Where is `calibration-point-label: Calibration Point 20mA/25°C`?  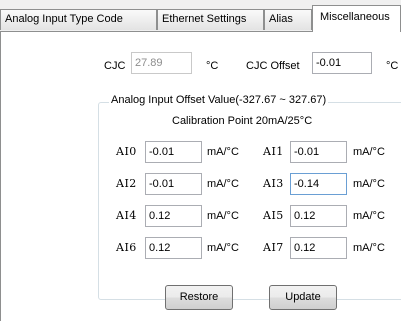
calibration-point-label: Calibration Point 20mA/25°C is located at coordinates (242, 121).